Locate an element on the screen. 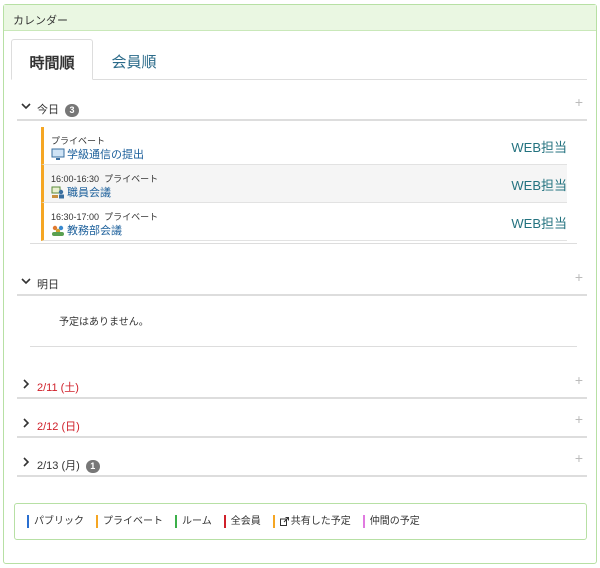 The width and height of the screenshot is (600, 568). legend: パブリック プライベート ルーム 全会員 共有した予定 仲間の予定 is located at coordinates (300, 521).